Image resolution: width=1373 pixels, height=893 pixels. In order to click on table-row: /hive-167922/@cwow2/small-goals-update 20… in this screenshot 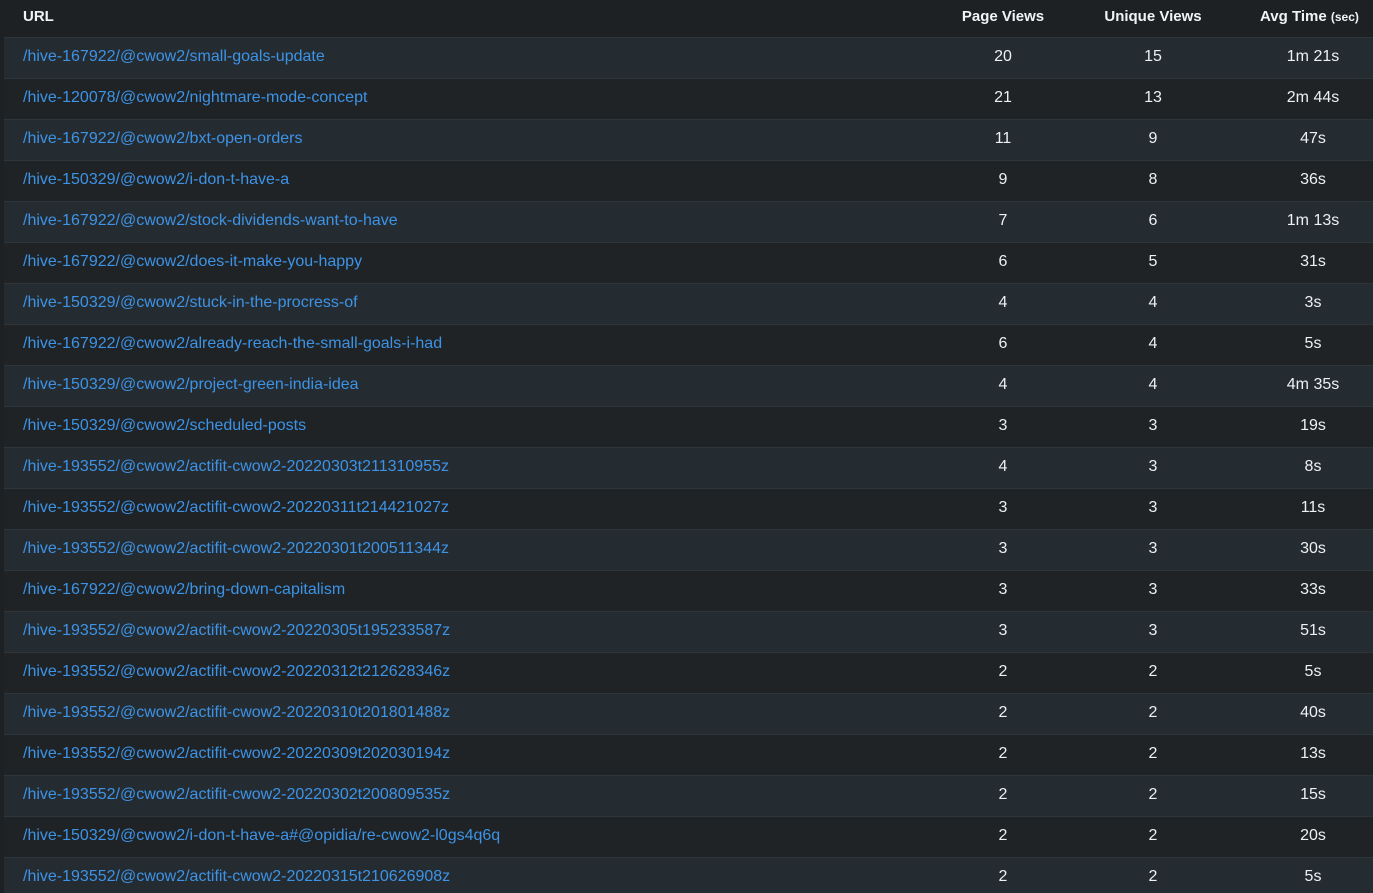, I will do `click(688, 57)`.